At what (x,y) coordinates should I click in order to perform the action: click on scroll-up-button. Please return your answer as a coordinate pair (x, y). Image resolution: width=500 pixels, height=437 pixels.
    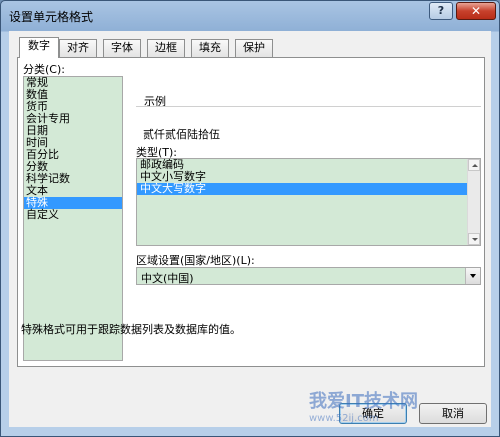
    Looking at the image, I should click on (474, 165).